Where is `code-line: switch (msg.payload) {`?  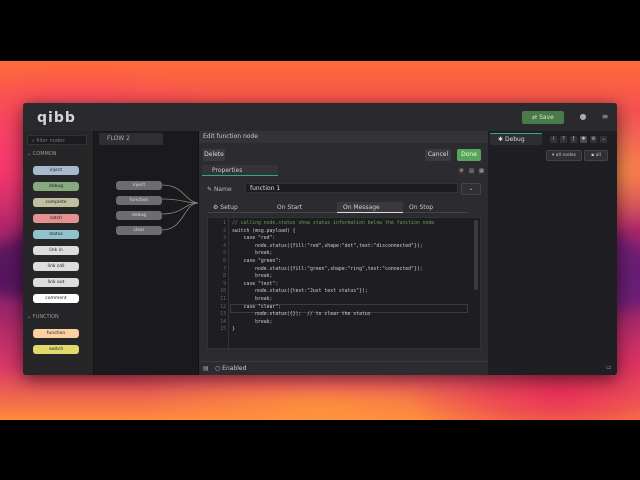
code-line: switch (msg.payload) { is located at coordinates (264, 231).